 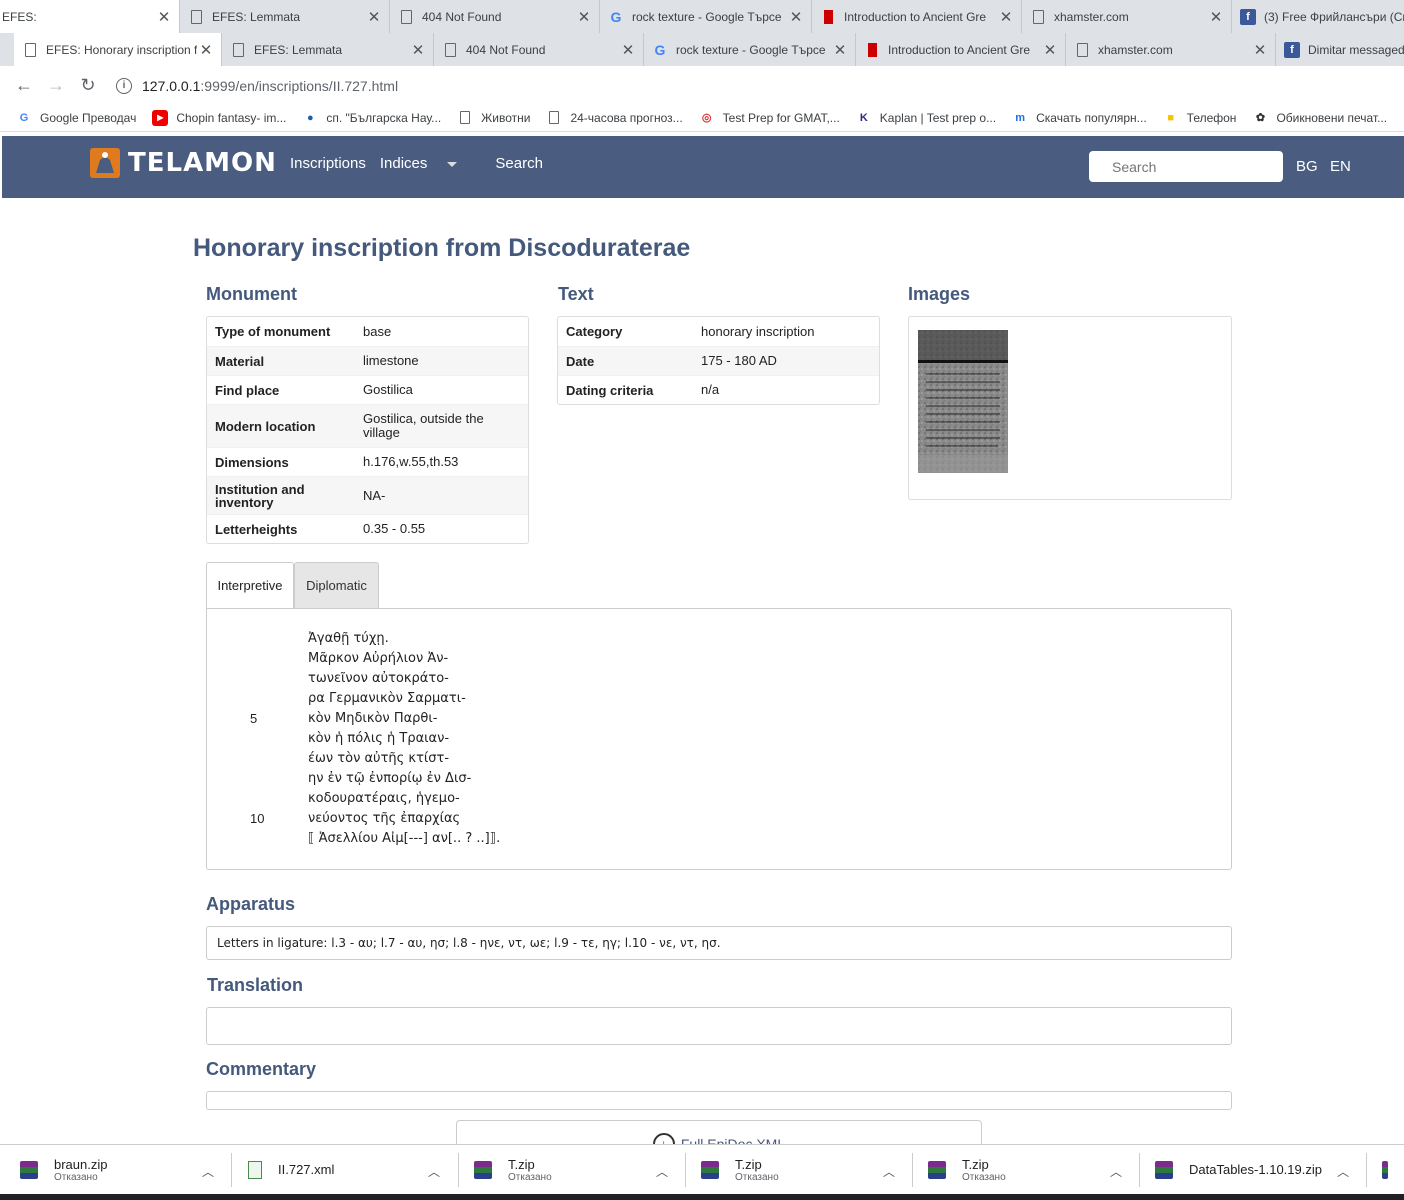 I want to click on book-icon, so click(x=872, y=50).